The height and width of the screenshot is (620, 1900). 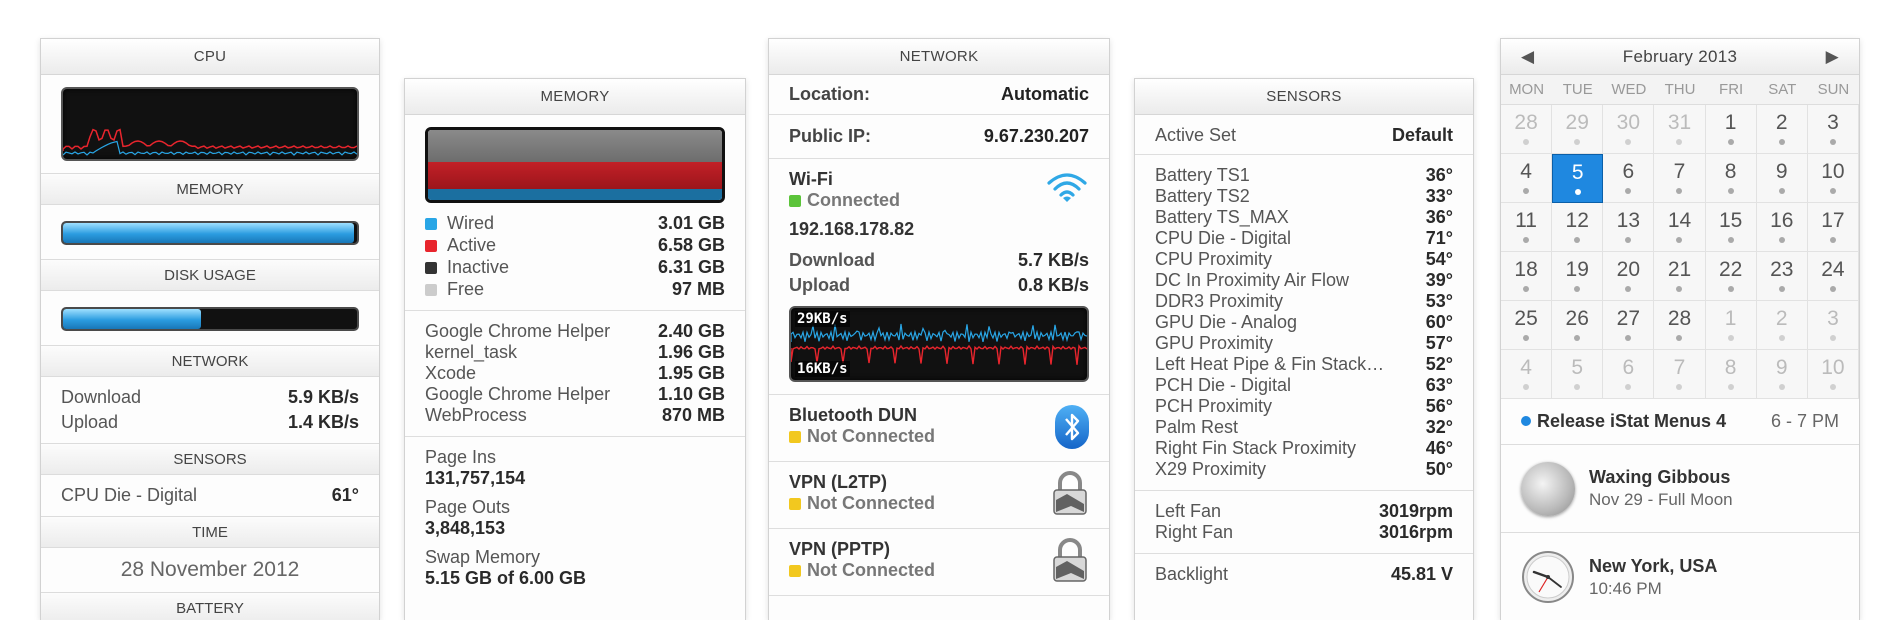 What do you see at coordinates (476, 415) in the screenshot?
I see `process-row-label: WebProcess` at bounding box center [476, 415].